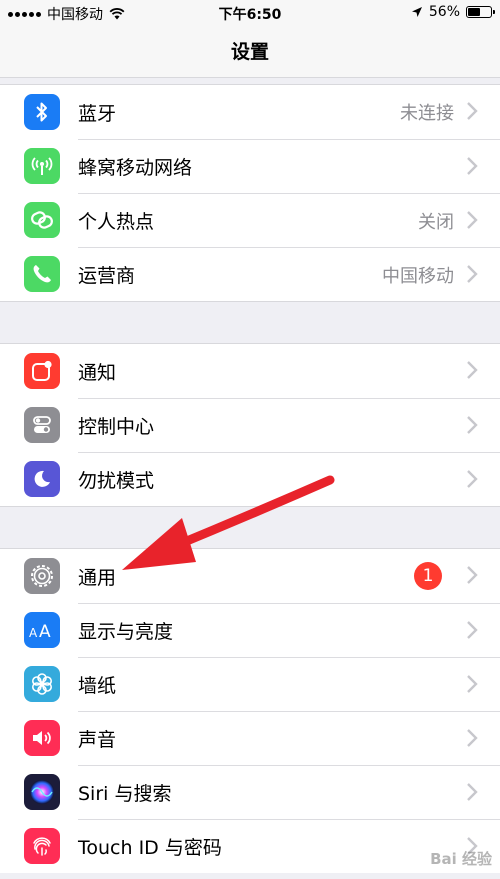 Image resolution: width=500 pixels, height=879 pixels. Describe the element at coordinates (250, 274) in the screenshot. I see `settings-row-carrier: 运营商 中国移动` at that location.